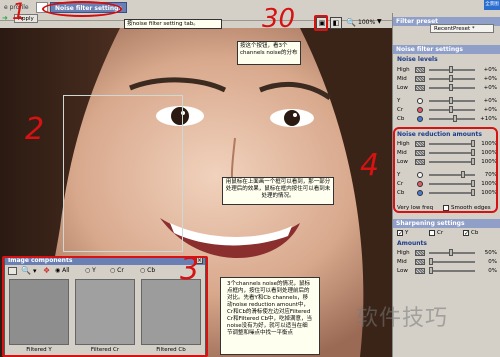 This screenshot has width=500, height=357. I want to click on row-label: Cr, so click(400, 110).